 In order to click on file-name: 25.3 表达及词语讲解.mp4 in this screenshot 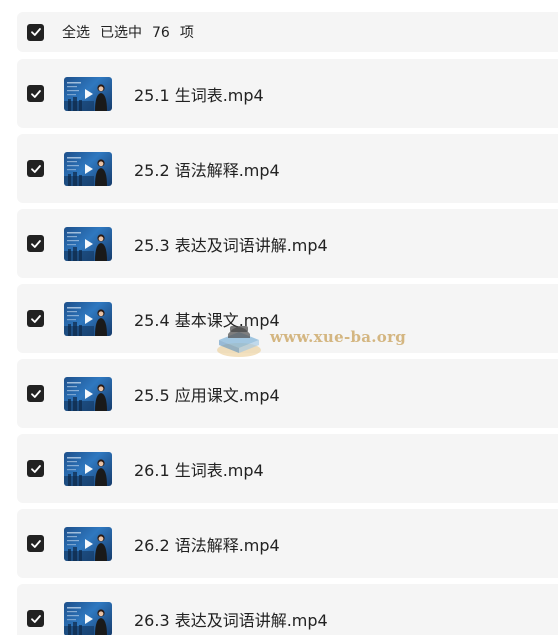, I will do `click(231, 245)`.